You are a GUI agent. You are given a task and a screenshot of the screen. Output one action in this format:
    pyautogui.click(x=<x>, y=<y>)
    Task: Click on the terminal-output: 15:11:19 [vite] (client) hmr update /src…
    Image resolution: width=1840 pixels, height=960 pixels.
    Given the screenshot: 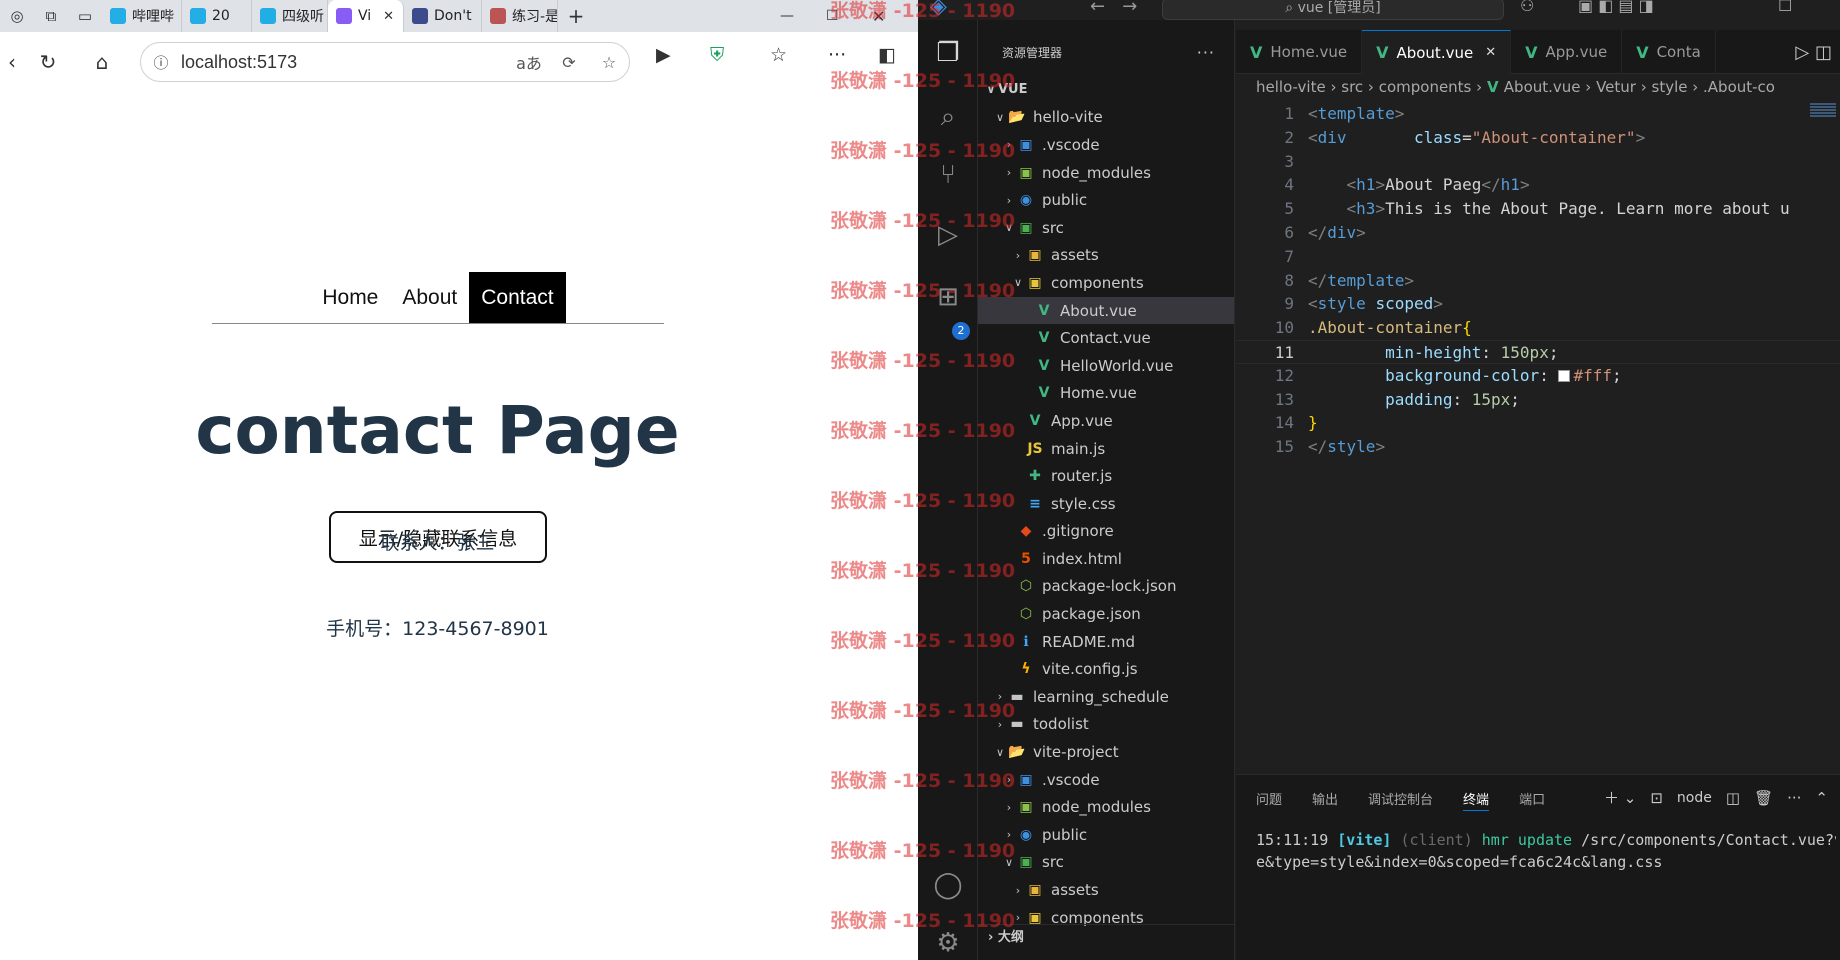 What is the action you would take?
    pyautogui.click(x=1546, y=851)
    